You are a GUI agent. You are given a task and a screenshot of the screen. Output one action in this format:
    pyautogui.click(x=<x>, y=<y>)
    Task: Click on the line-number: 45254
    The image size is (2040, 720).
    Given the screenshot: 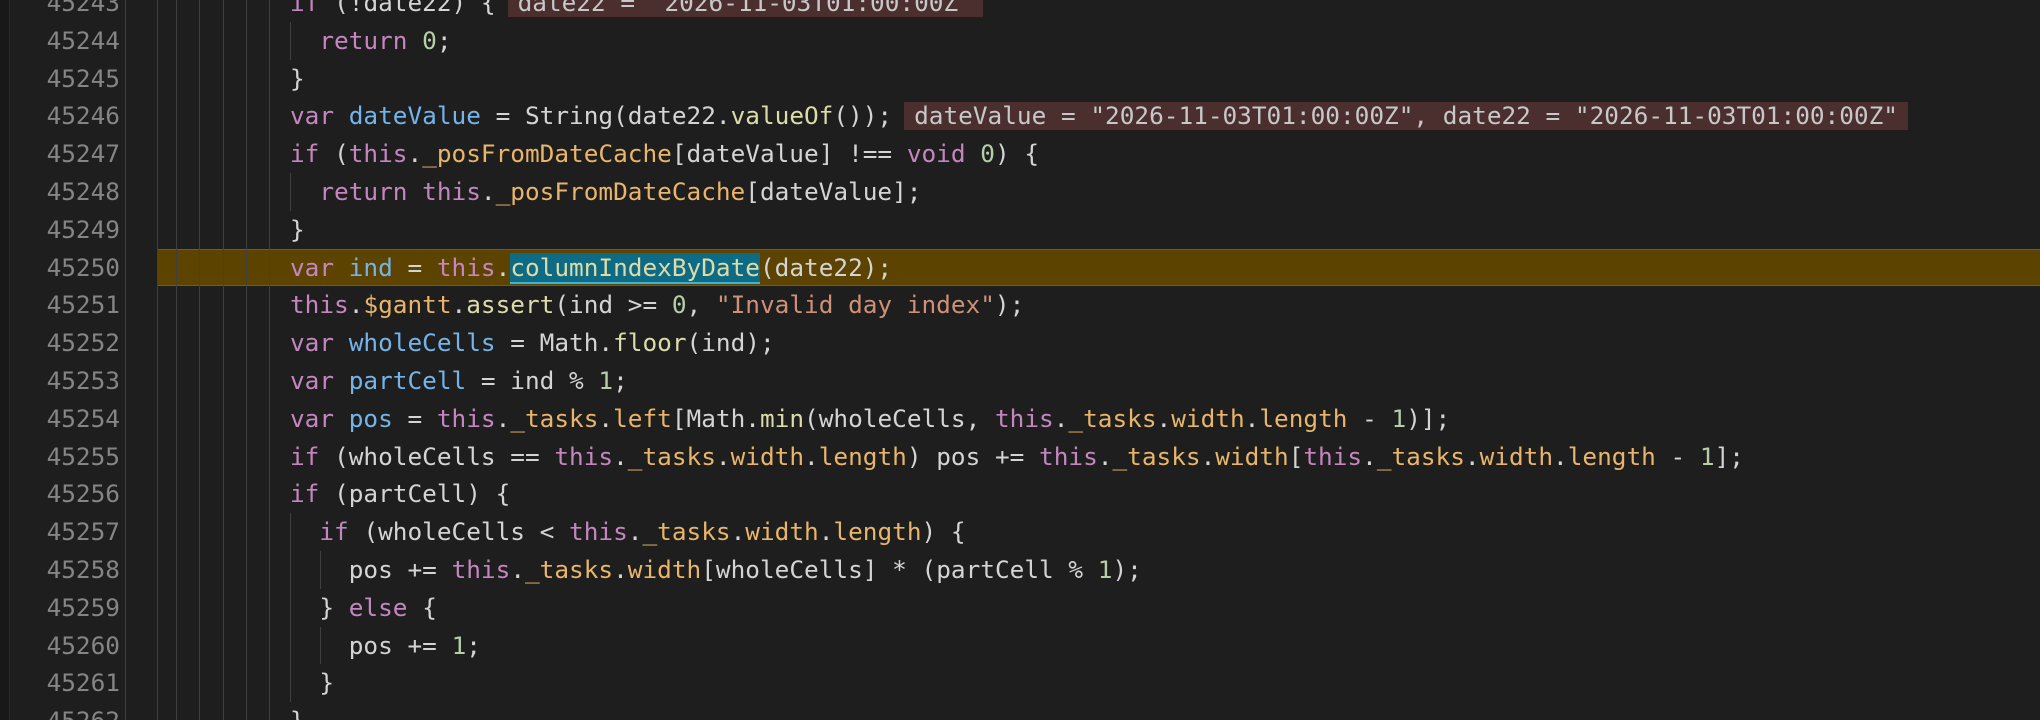 What is the action you would take?
    pyautogui.click(x=60, y=419)
    